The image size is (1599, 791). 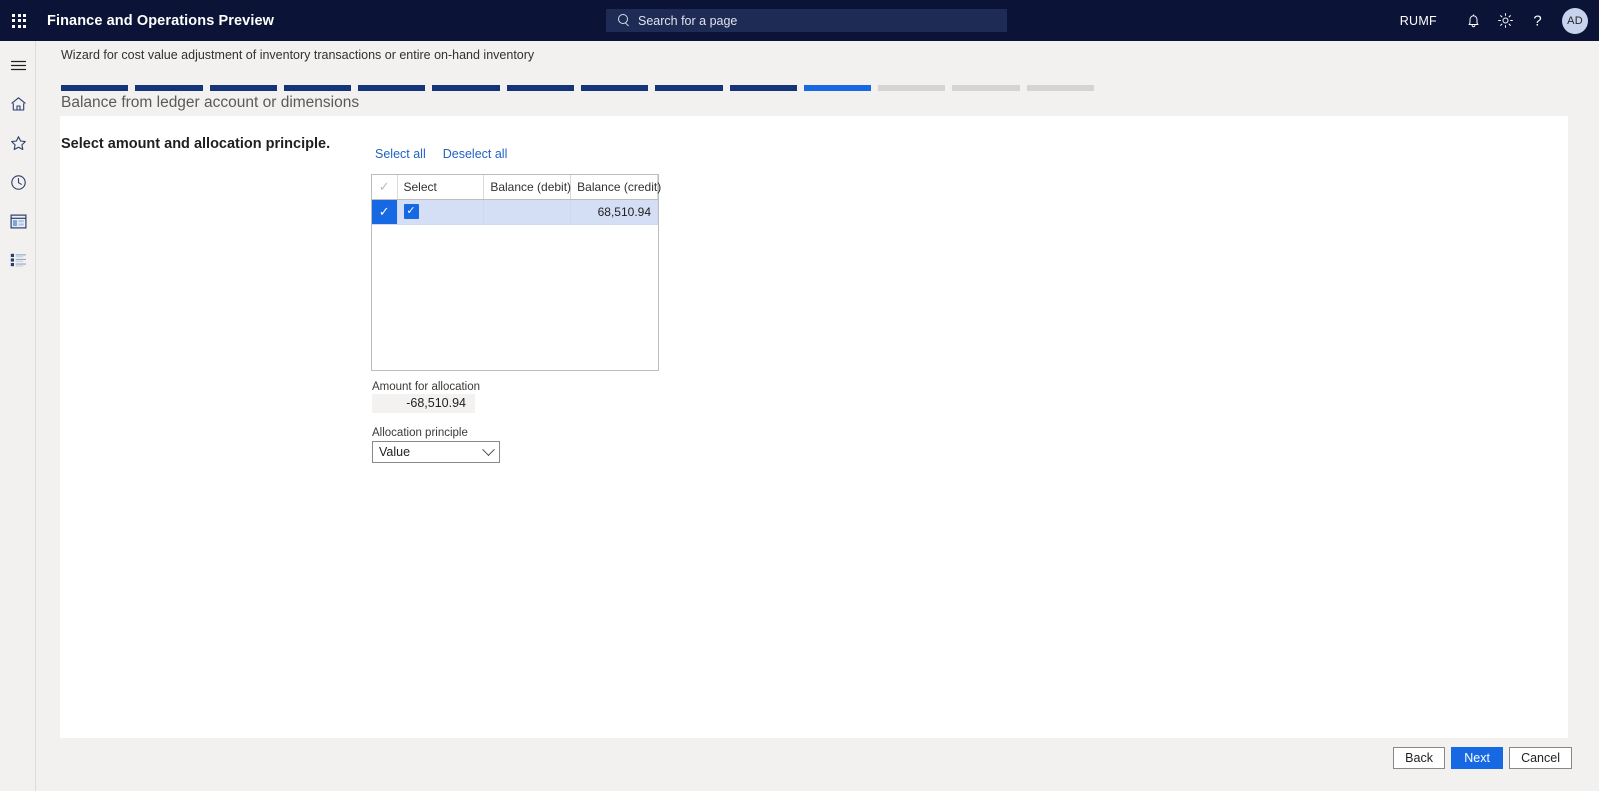 What do you see at coordinates (1575, 20) in the screenshot?
I see `avatar: AD` at bounding box center [1575, 20].